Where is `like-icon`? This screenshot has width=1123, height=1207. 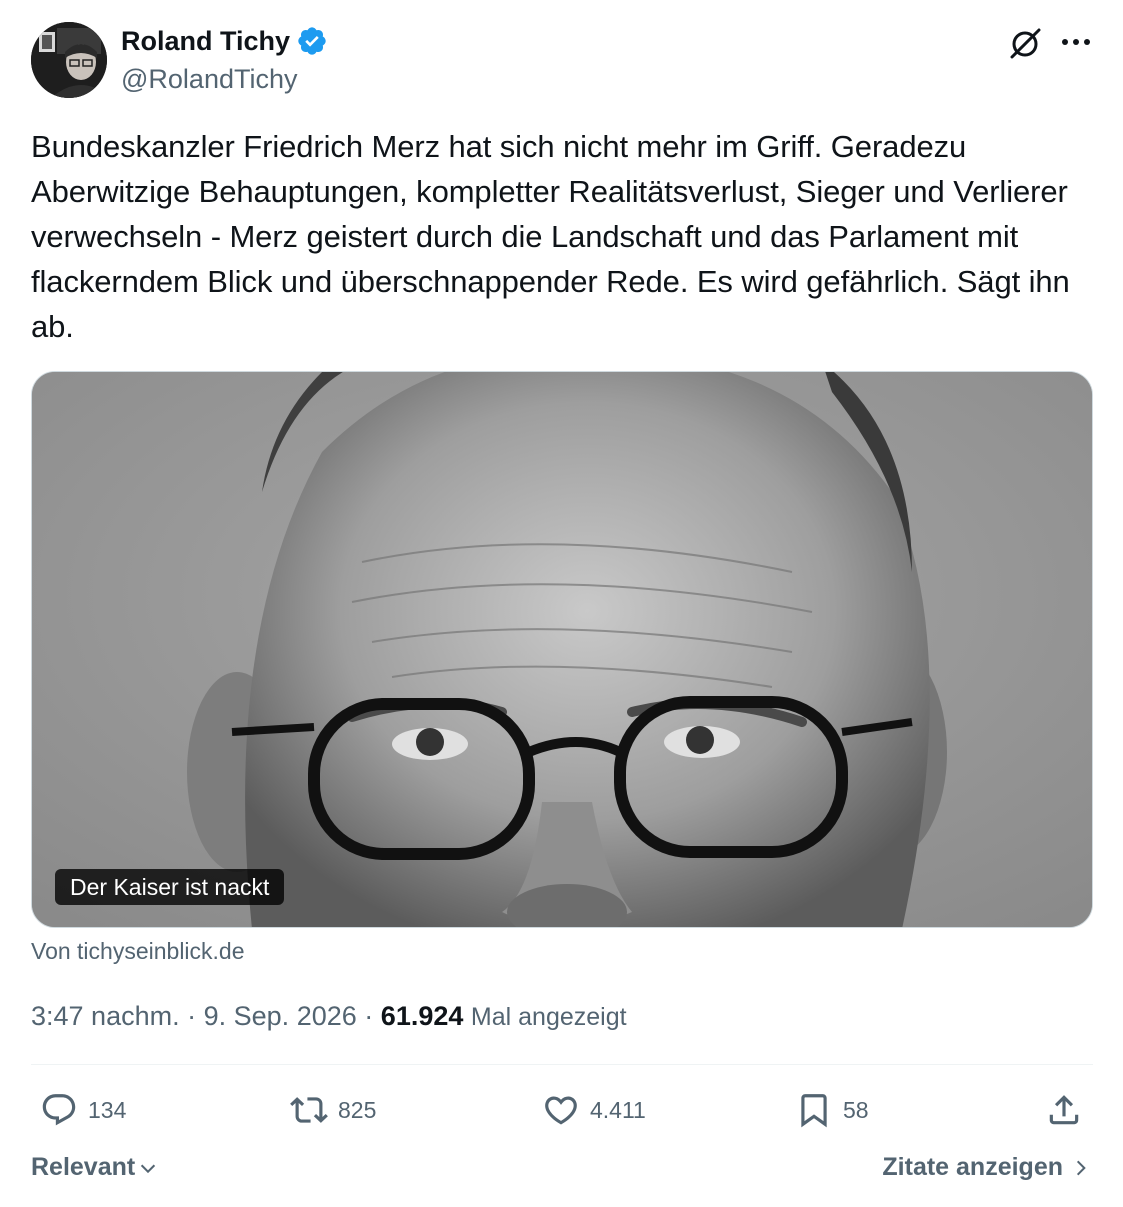
like-icon is located at coordinates (561, 1110).